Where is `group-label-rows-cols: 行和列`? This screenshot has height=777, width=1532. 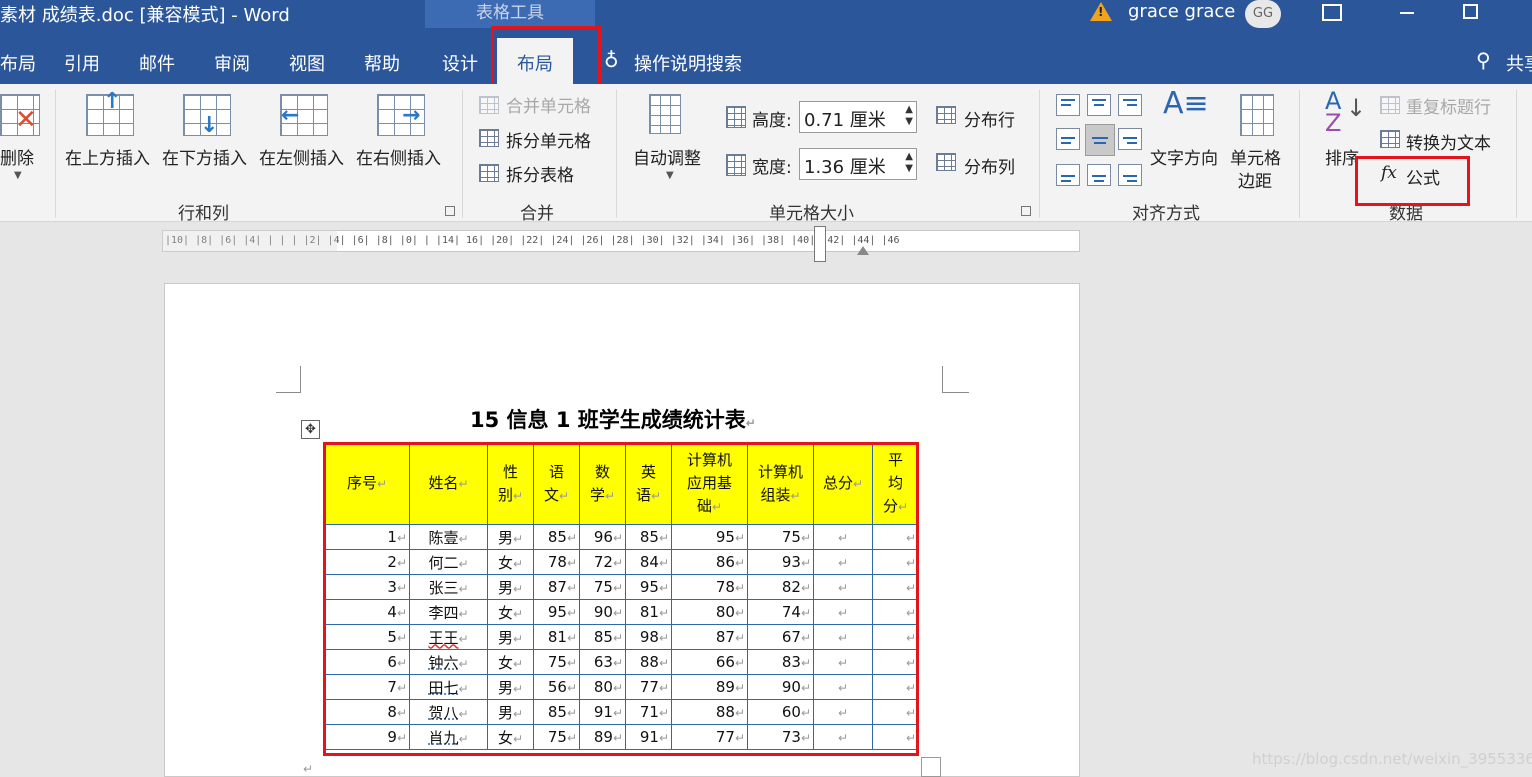 group-label-rows-cols: 行和列 is located at coordinates (203, 214).